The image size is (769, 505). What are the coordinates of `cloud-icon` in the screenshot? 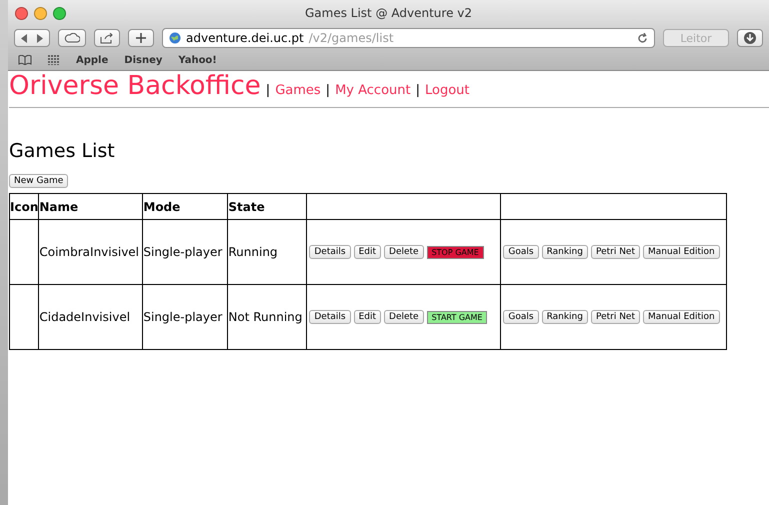 It's located at (72, 38).